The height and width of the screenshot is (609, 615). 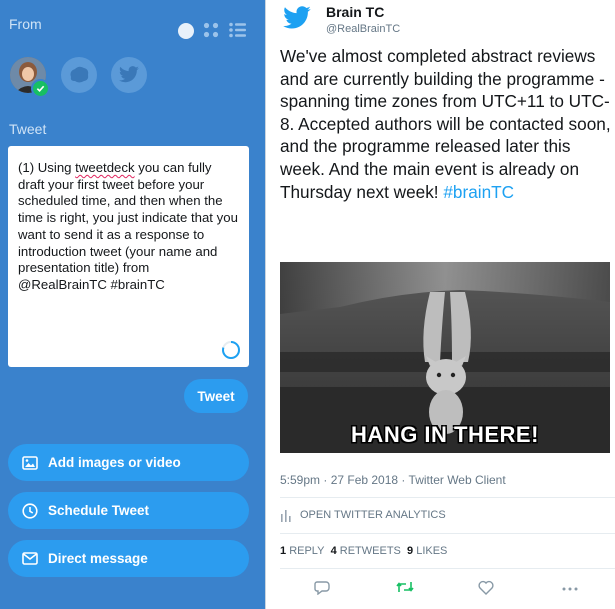 I want to click on schedule-tweet-button: Schedule Tweet, so click(x=128, y=510).